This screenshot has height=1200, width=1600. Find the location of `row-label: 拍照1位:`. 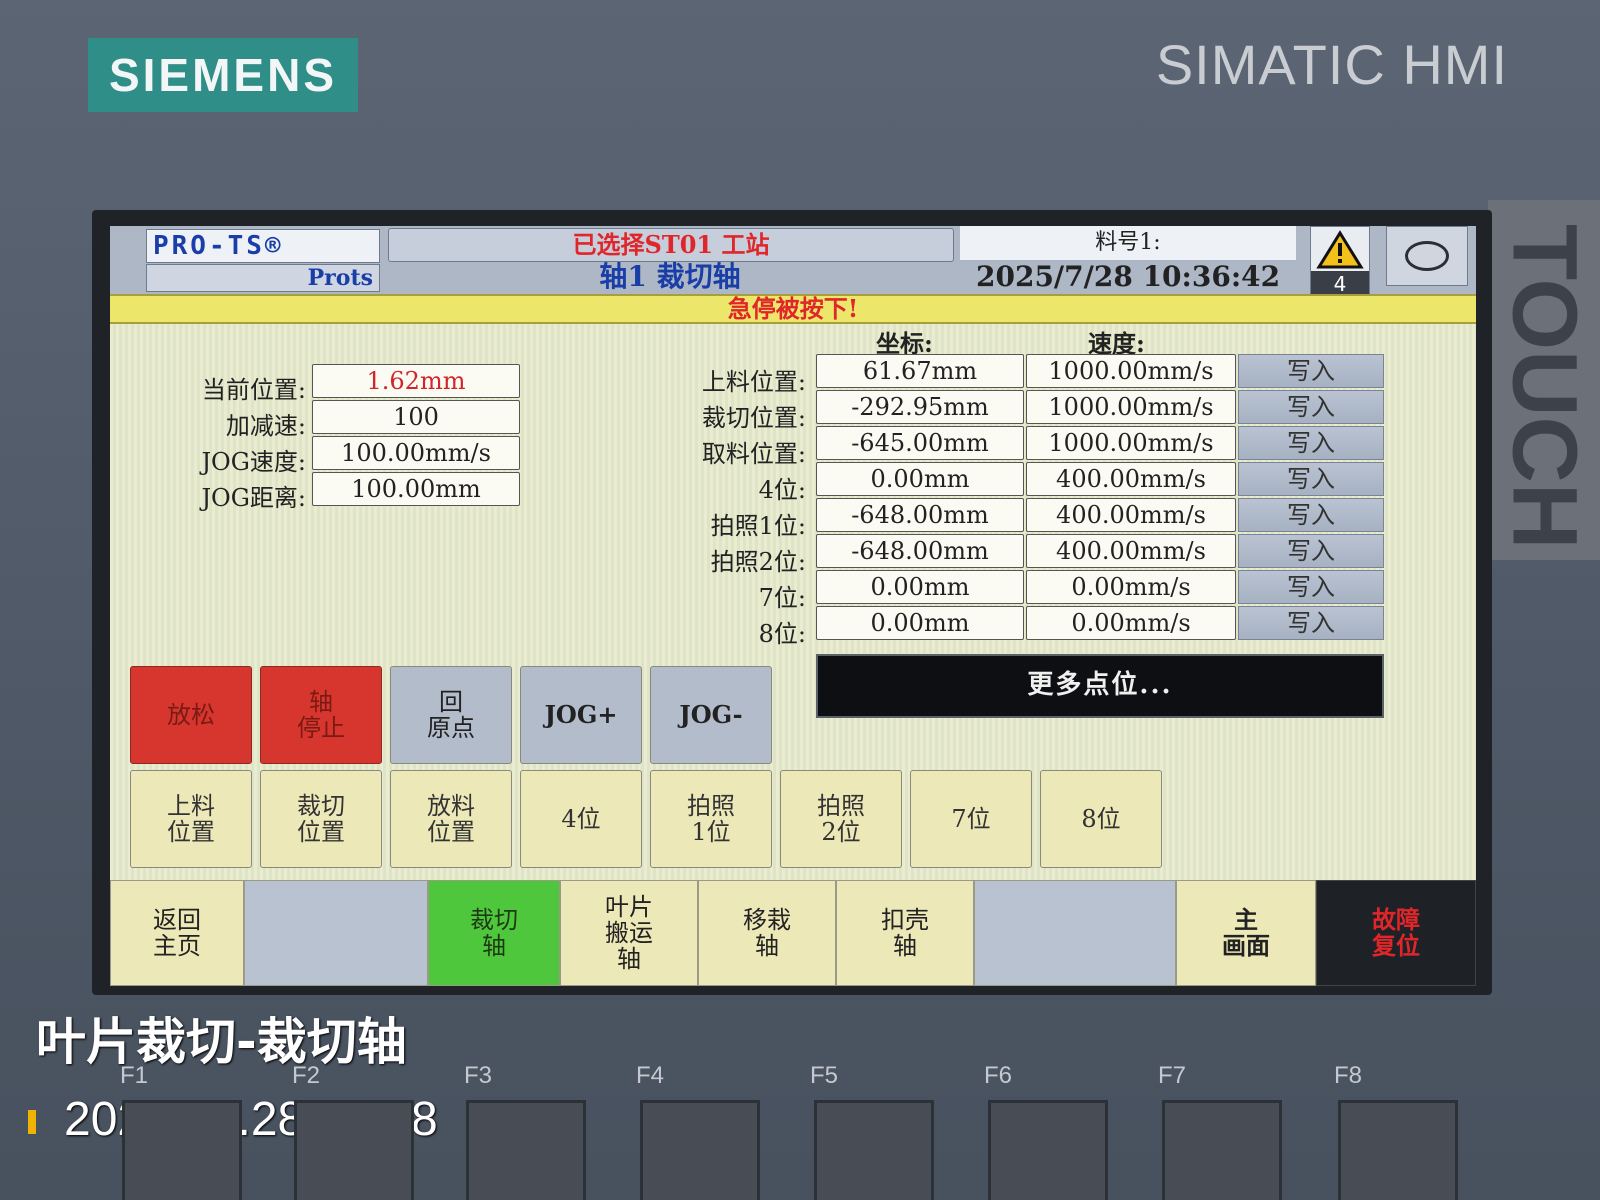

row-label: 拍照1位: is located at coordinates (758, 526).